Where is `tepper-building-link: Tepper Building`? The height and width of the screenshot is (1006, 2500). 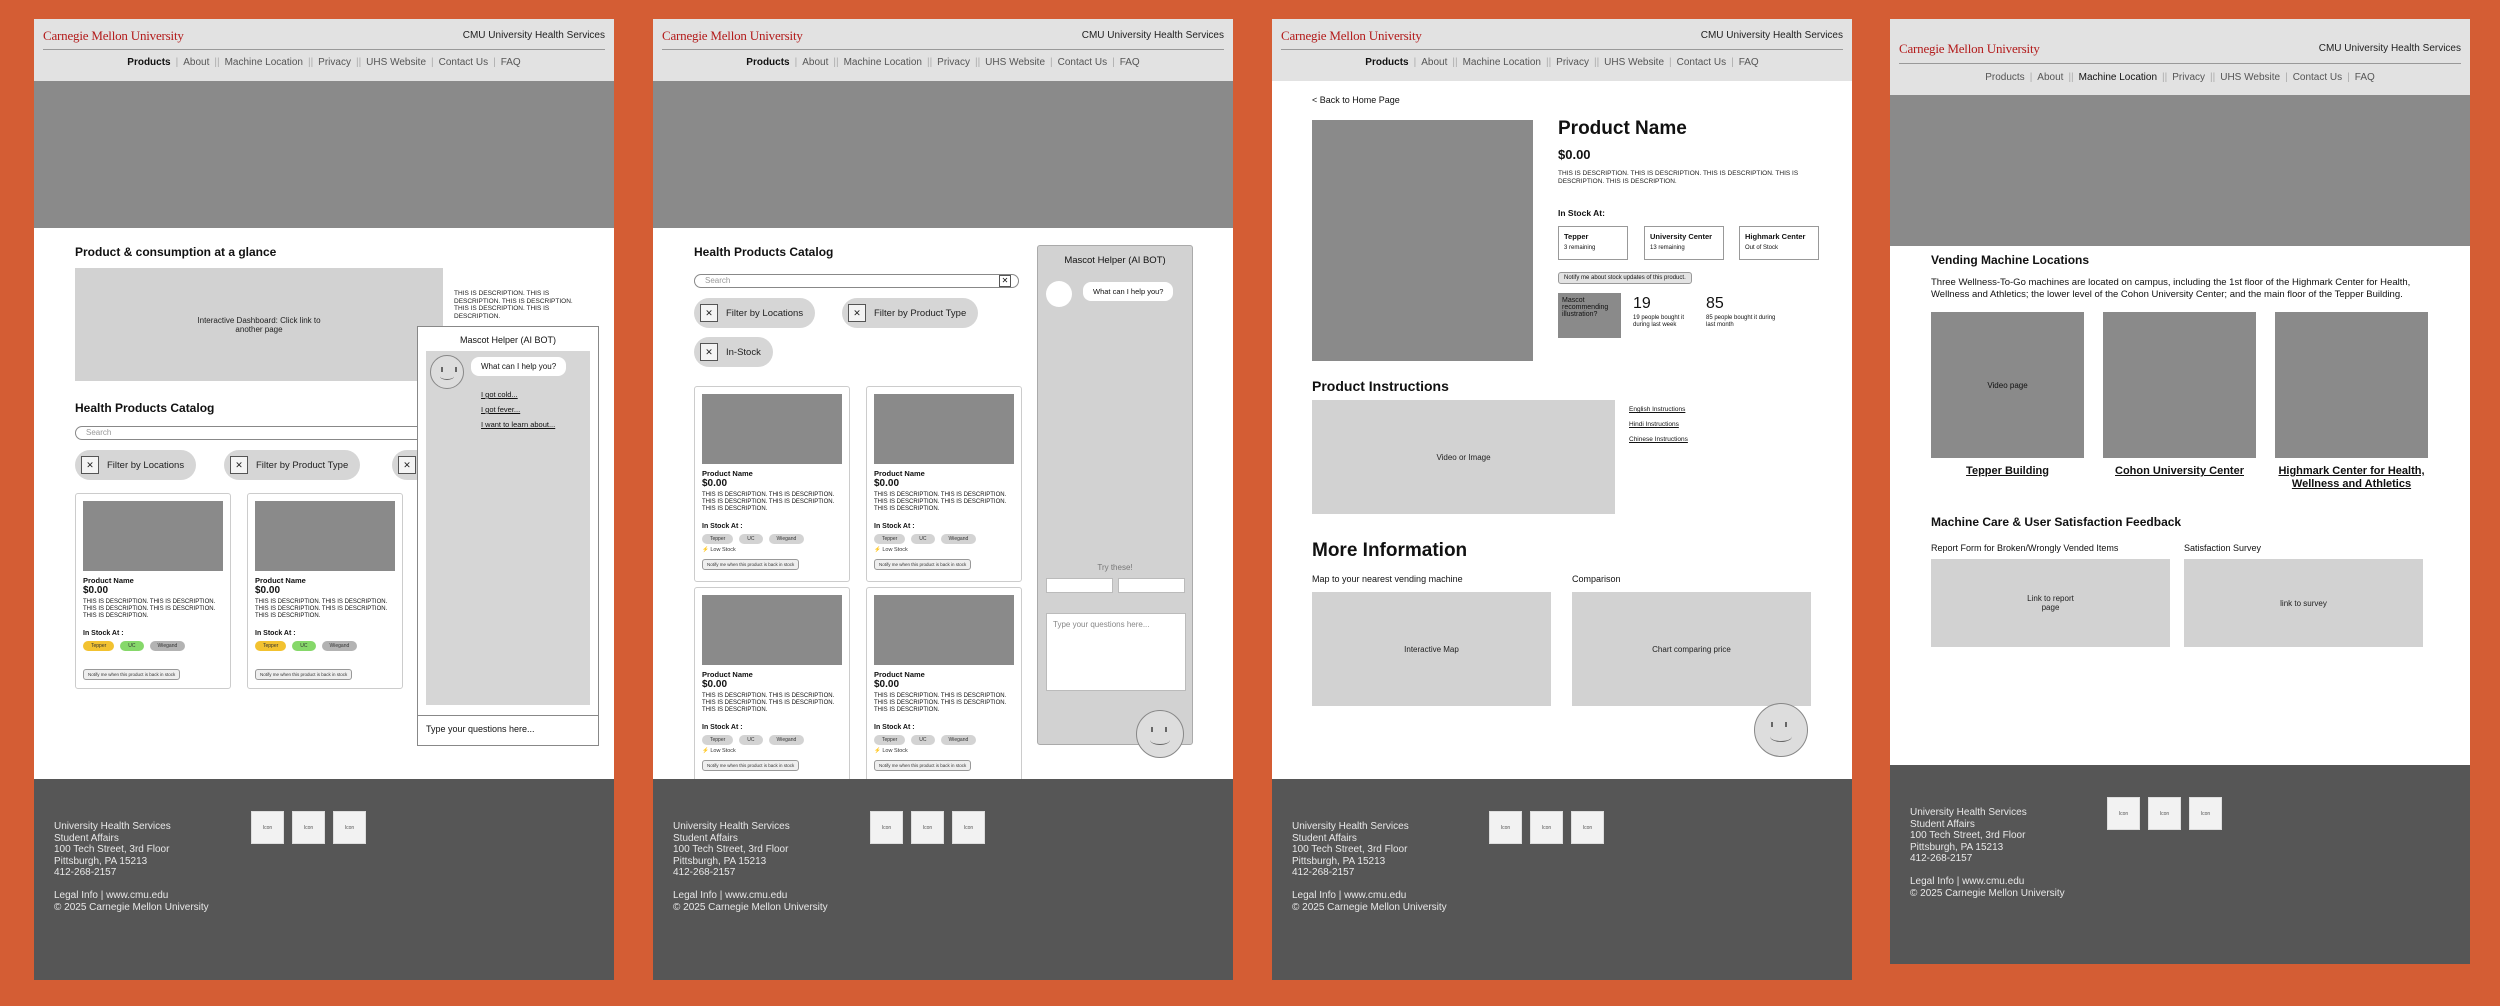 tepper-building-link: Tepper Building is located at coordinates (2007, 471).